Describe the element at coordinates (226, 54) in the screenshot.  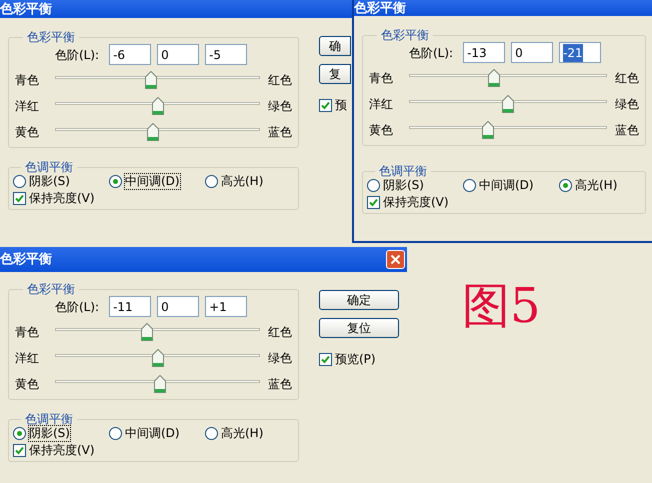
I see `level-field: -5` at that location.